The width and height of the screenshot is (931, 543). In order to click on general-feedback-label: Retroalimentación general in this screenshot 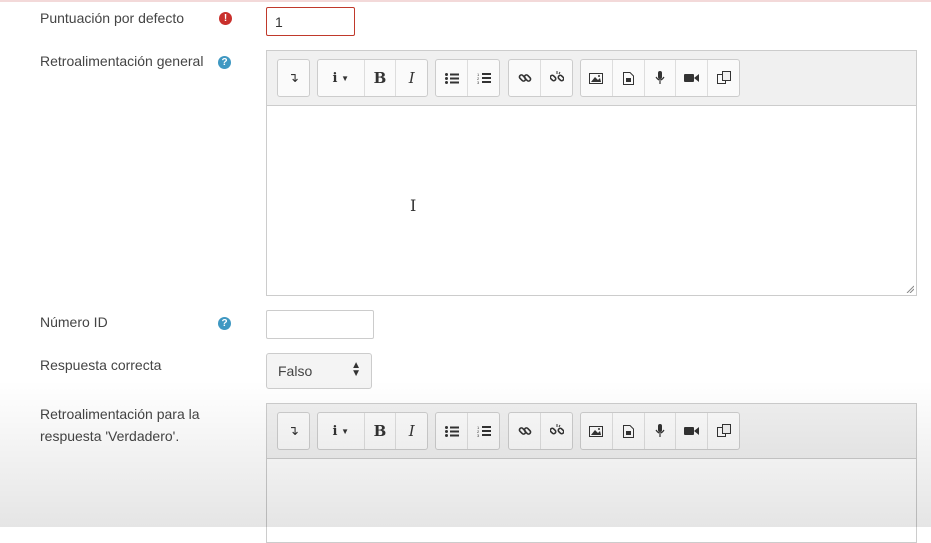, I will do `click(122, 61)`.